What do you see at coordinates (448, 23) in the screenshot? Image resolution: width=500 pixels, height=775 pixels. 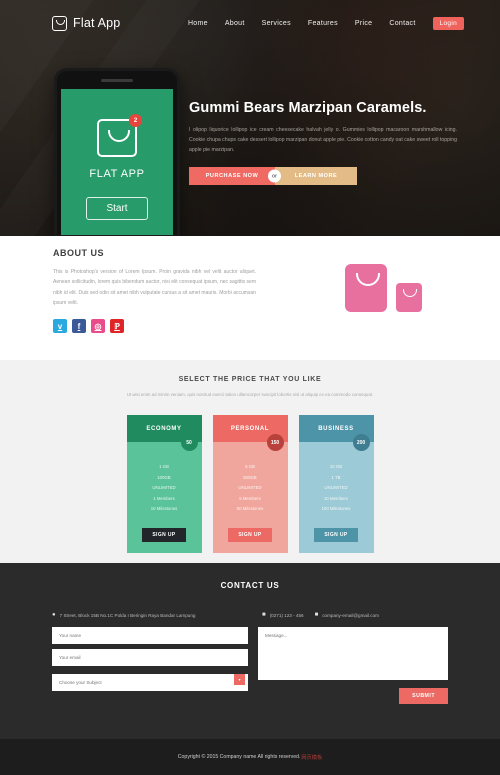 I see `nav-item-login: Login` at bounding box center [448, 23].